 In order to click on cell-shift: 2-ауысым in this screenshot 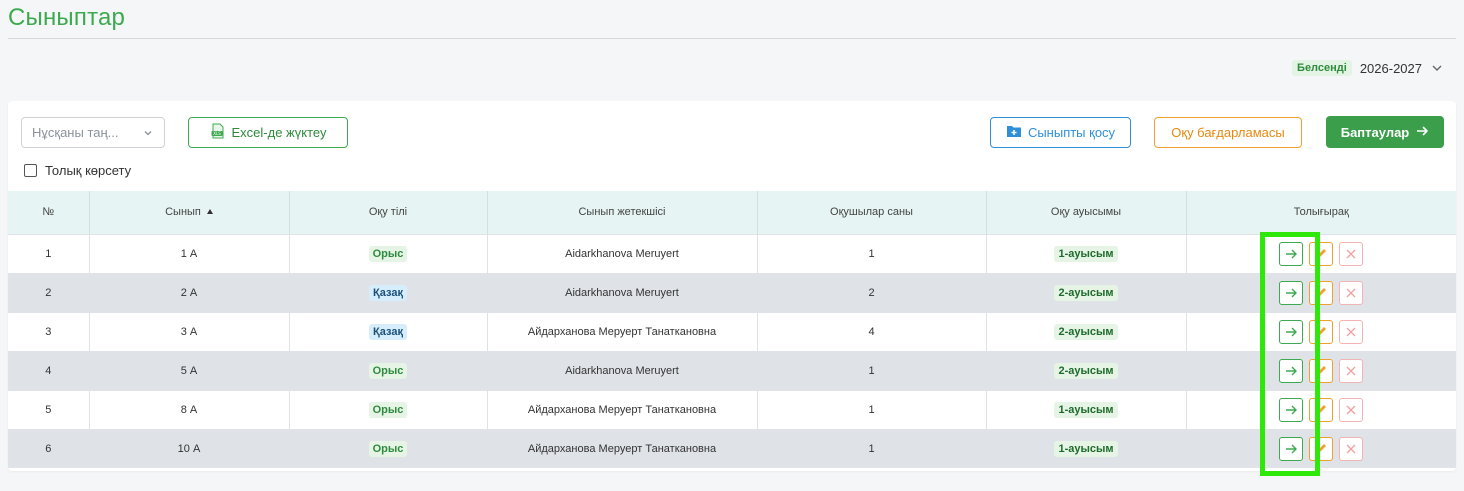, I will do `click(1085, 292)`.